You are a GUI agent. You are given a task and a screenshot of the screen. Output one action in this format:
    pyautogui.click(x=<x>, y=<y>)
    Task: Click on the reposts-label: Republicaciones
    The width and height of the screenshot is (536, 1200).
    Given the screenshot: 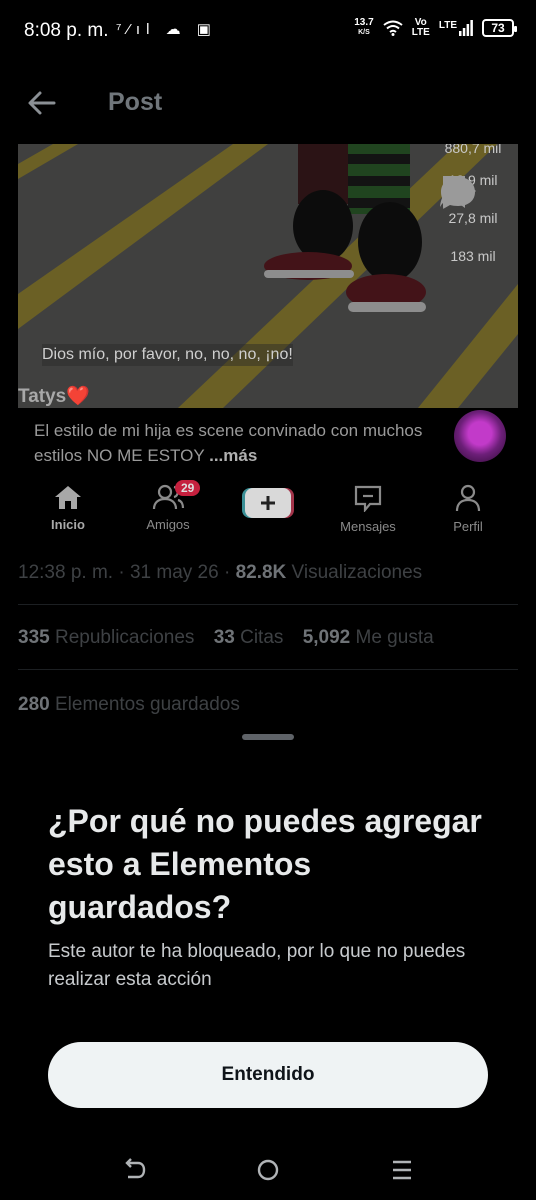 What is the action you would take?
    pyautogui.click(x=122, y=637)
    